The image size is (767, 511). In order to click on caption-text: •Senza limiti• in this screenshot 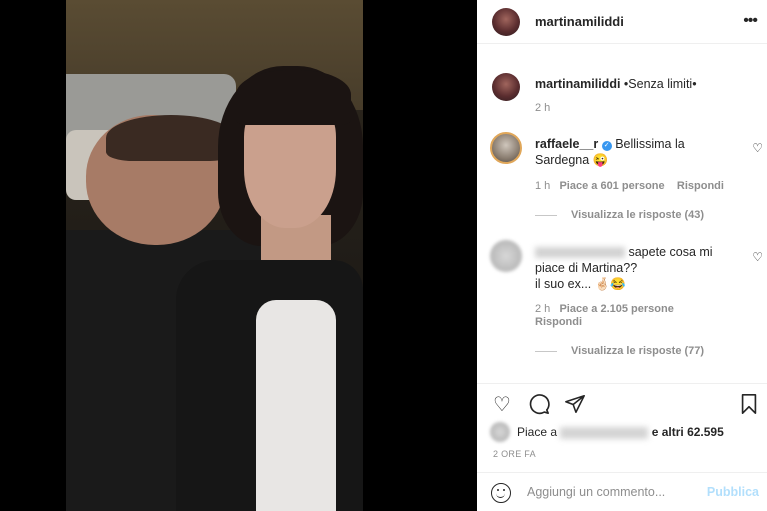, I will do `click(660, 84)`.